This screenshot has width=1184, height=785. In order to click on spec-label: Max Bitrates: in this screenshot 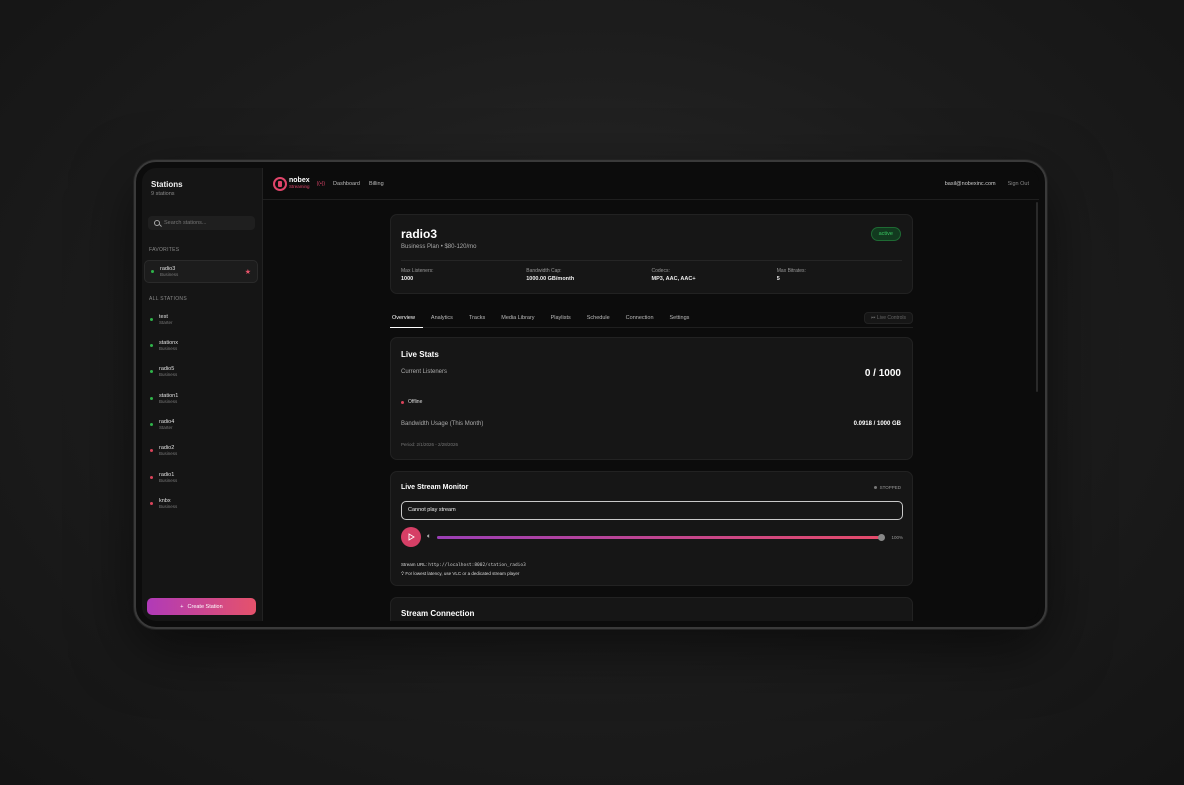, I will do `click(791, 271)`.